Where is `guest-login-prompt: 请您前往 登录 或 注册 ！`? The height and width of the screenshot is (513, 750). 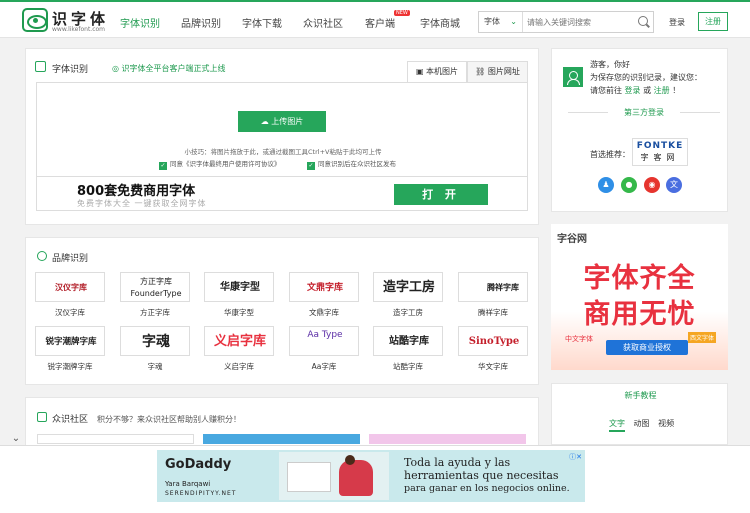
guest-login-prompt: 请您前往 登录 或 注册 ！ is located at coordinates (635, 90).